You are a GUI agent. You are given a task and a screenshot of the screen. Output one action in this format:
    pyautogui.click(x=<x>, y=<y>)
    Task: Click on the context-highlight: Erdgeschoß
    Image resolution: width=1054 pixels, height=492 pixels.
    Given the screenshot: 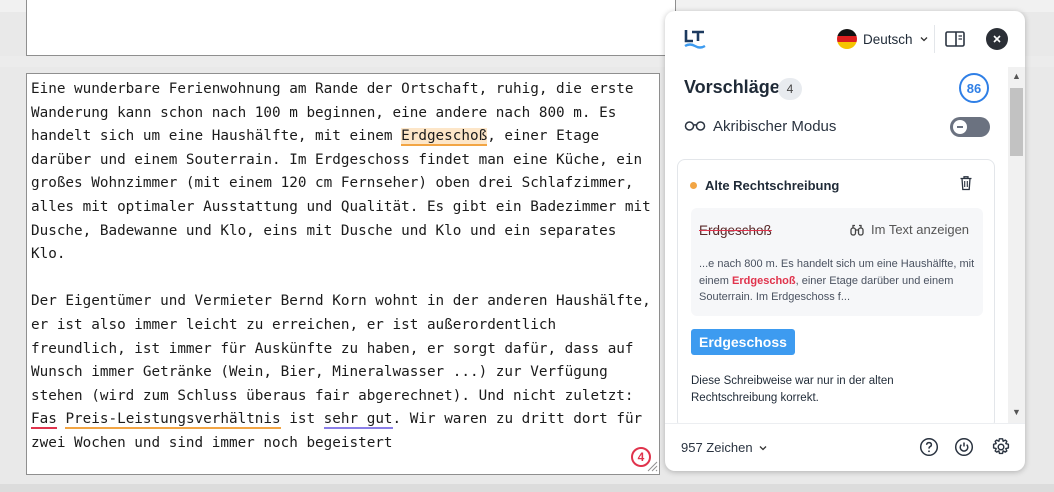 What is the action you would take?
    pyautogui.click(x=764, y=280)
    